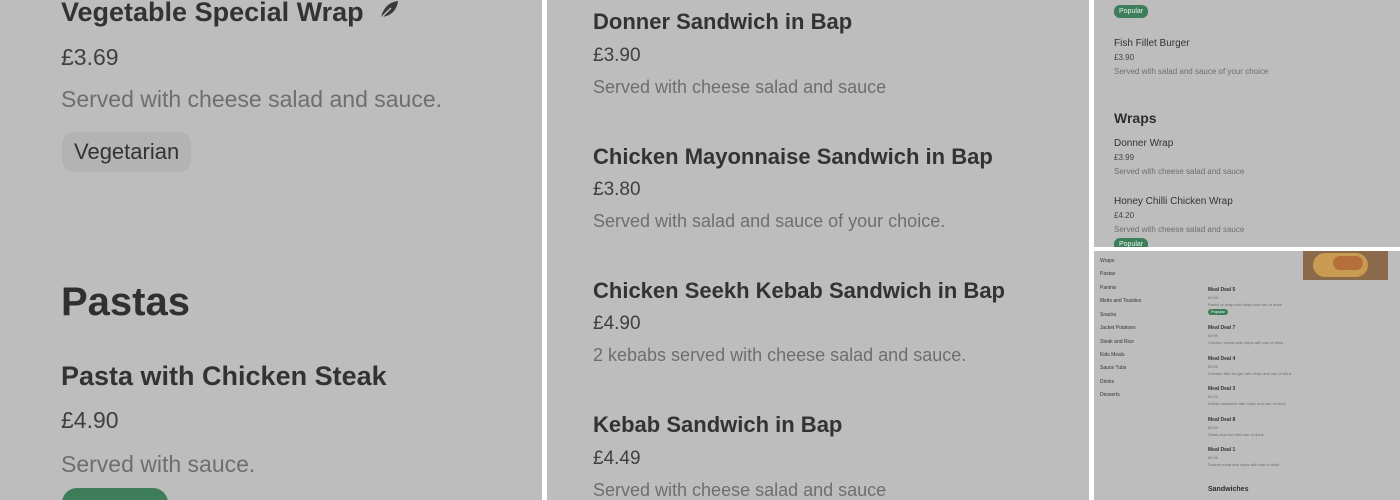 This screenshot has height=500, width=1400. Describe the element at coordinates (1124, 215) in the screenshot. I see `menu-item-price: £4.20` at that location.